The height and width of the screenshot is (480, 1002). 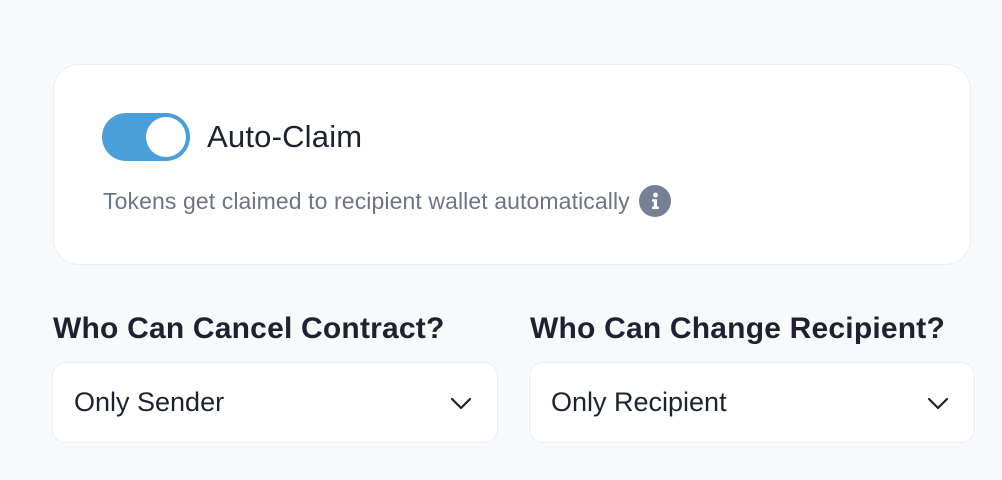 I want to click on auto-claim-toggle, so click(x=146, y=137).